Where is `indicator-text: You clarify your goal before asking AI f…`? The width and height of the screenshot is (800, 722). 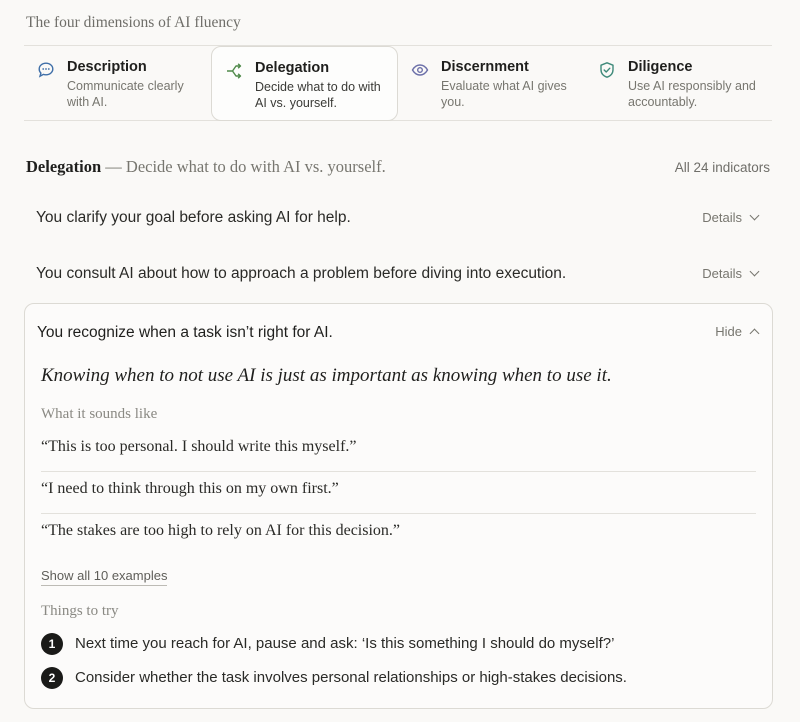
indicator-text: You clarify your goal before asking AI f… is located at coordinates (193, 217).